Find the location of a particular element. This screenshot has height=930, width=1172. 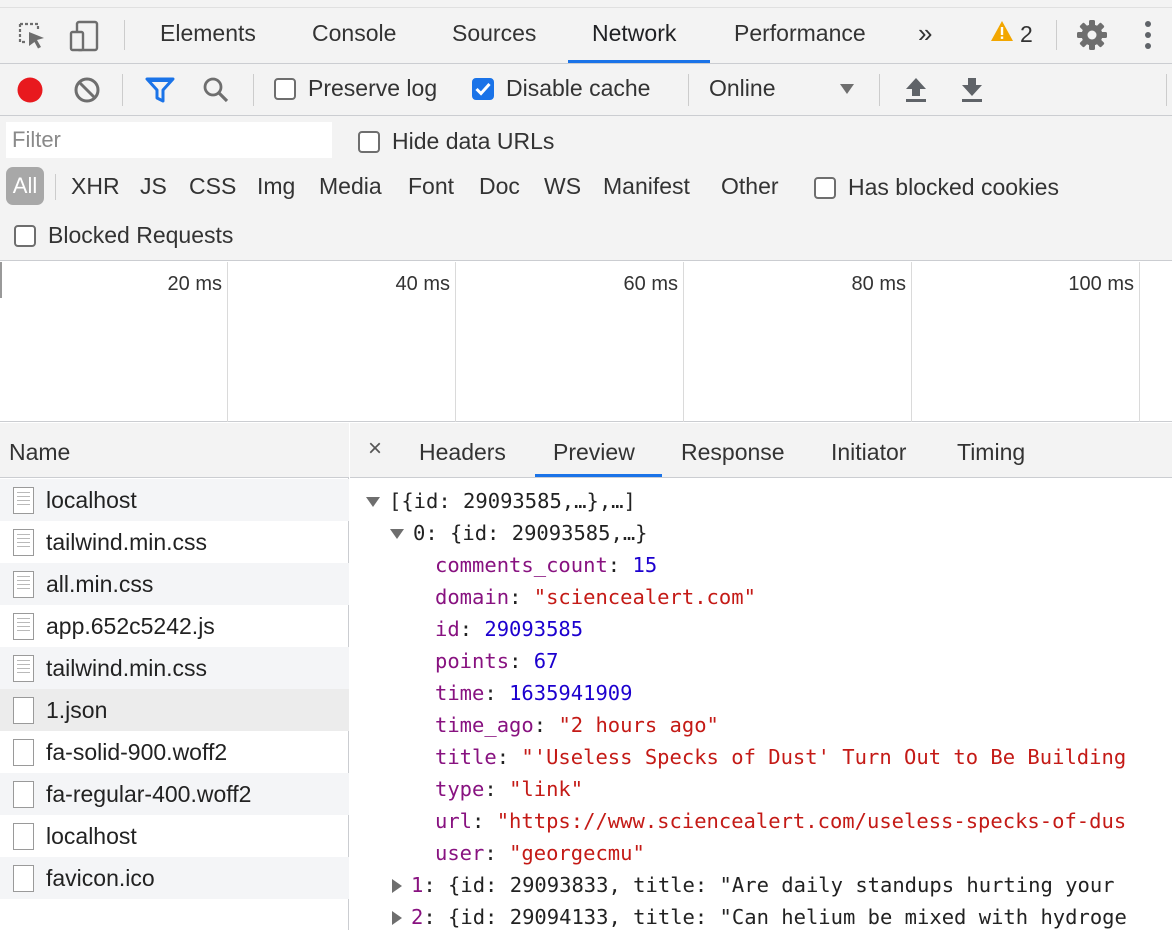

tab-preview: Preview is located at coordinates (594, 452).